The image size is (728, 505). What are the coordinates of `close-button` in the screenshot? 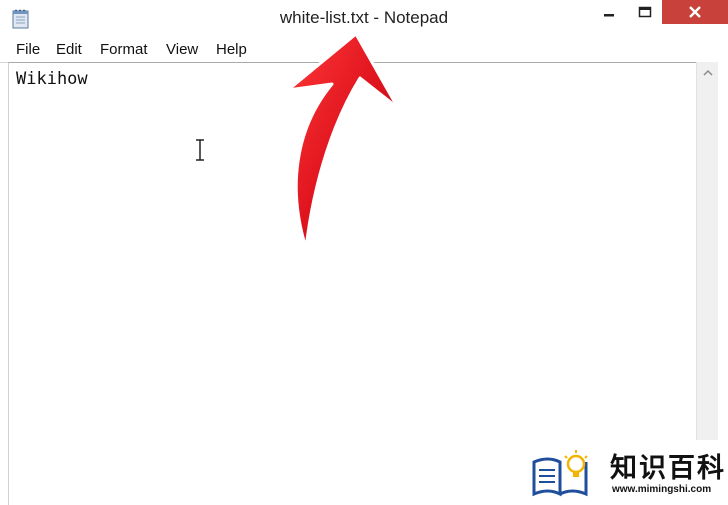 It's located at (695, 12).